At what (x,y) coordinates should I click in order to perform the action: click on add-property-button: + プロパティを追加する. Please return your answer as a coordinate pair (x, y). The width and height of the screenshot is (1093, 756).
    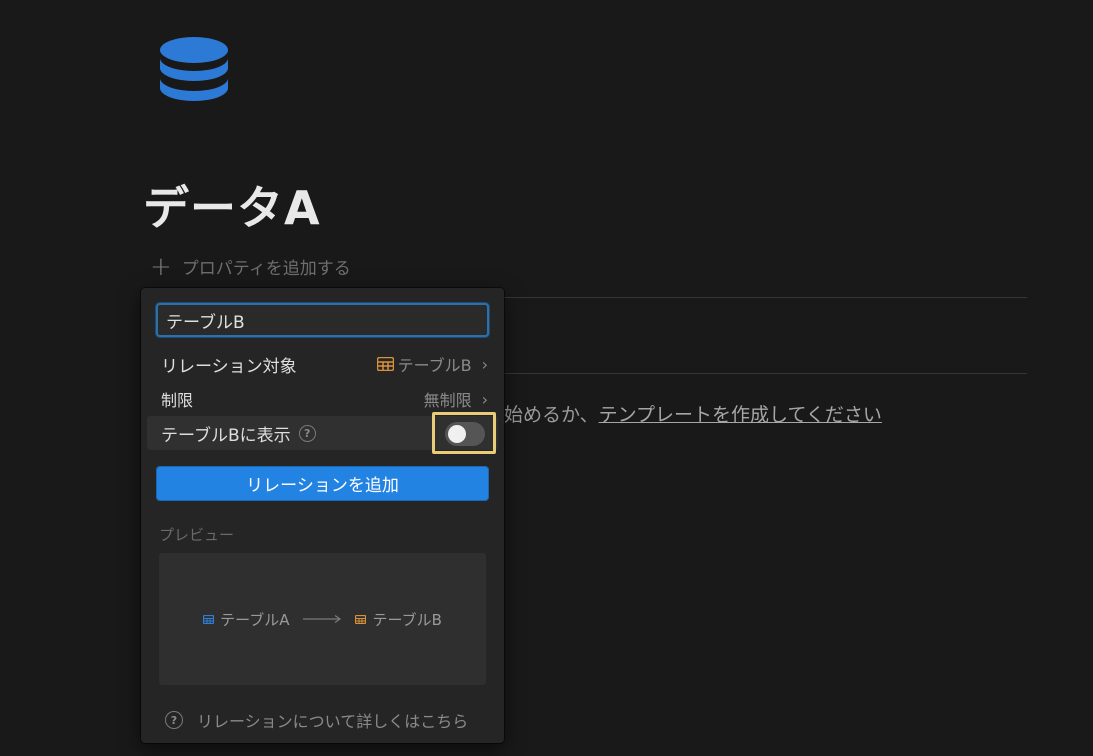
    Looking at the image, I should click on (250, 266).